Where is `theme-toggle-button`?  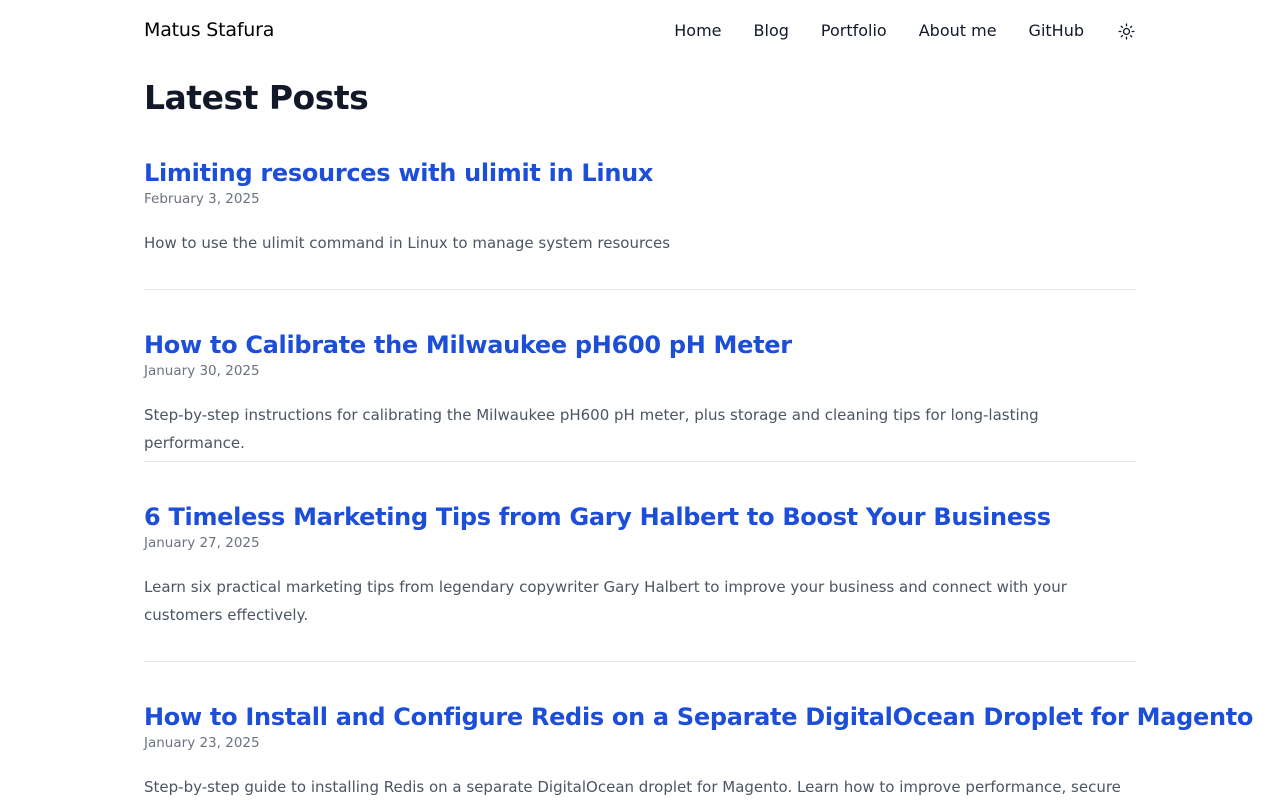
theme-toggle-button is located at coordinates (1126, 31).